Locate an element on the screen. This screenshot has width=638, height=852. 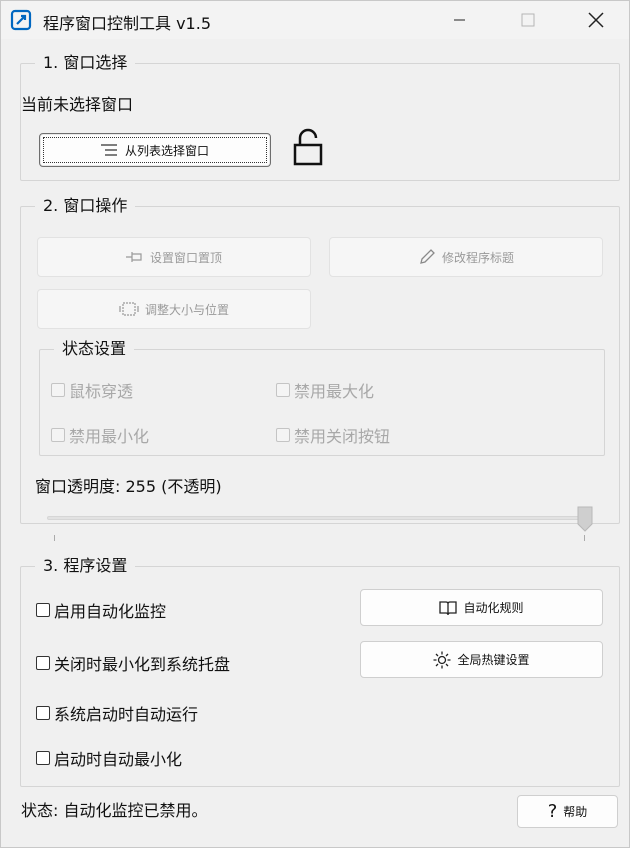
disable-maximize-checkbox: 禁用最大化 is located at coordinates (325, 390).